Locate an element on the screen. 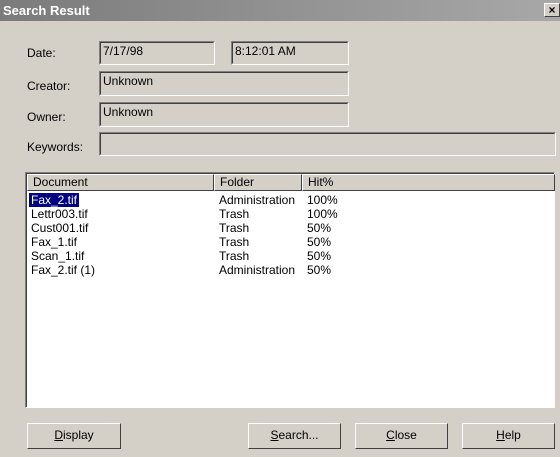  close-button: Close is located at coordinates (401, 436).